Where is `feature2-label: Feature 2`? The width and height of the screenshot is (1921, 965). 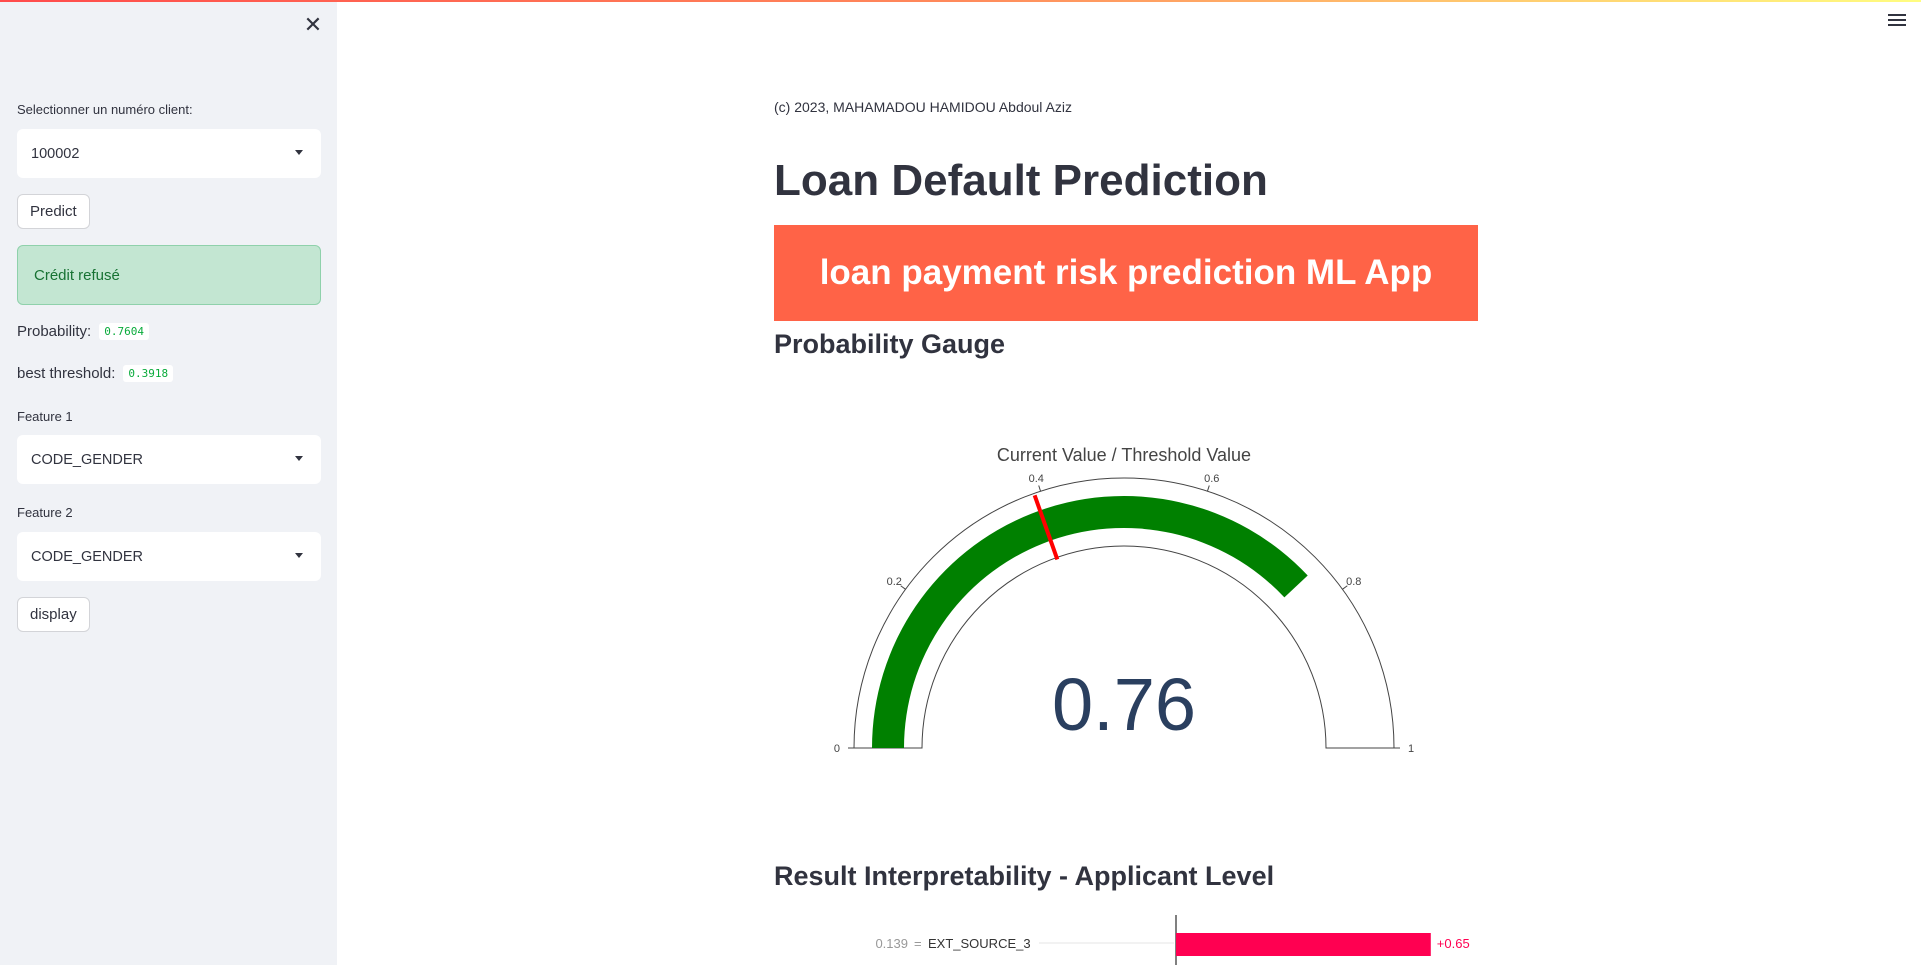
feature2-label: Feature 2 is located at coordinates (45, 512).